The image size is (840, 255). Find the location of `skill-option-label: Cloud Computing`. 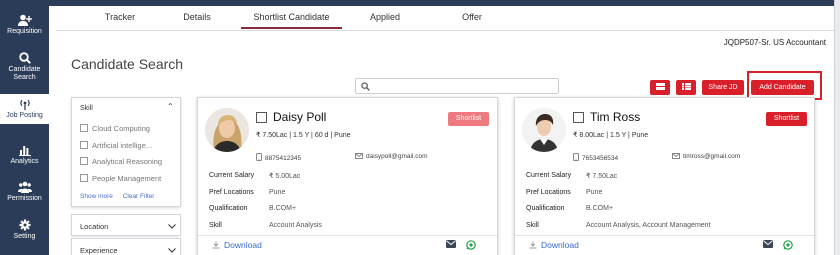

skill-option-label: Cloud Computing is located at coordinates (121, 128).